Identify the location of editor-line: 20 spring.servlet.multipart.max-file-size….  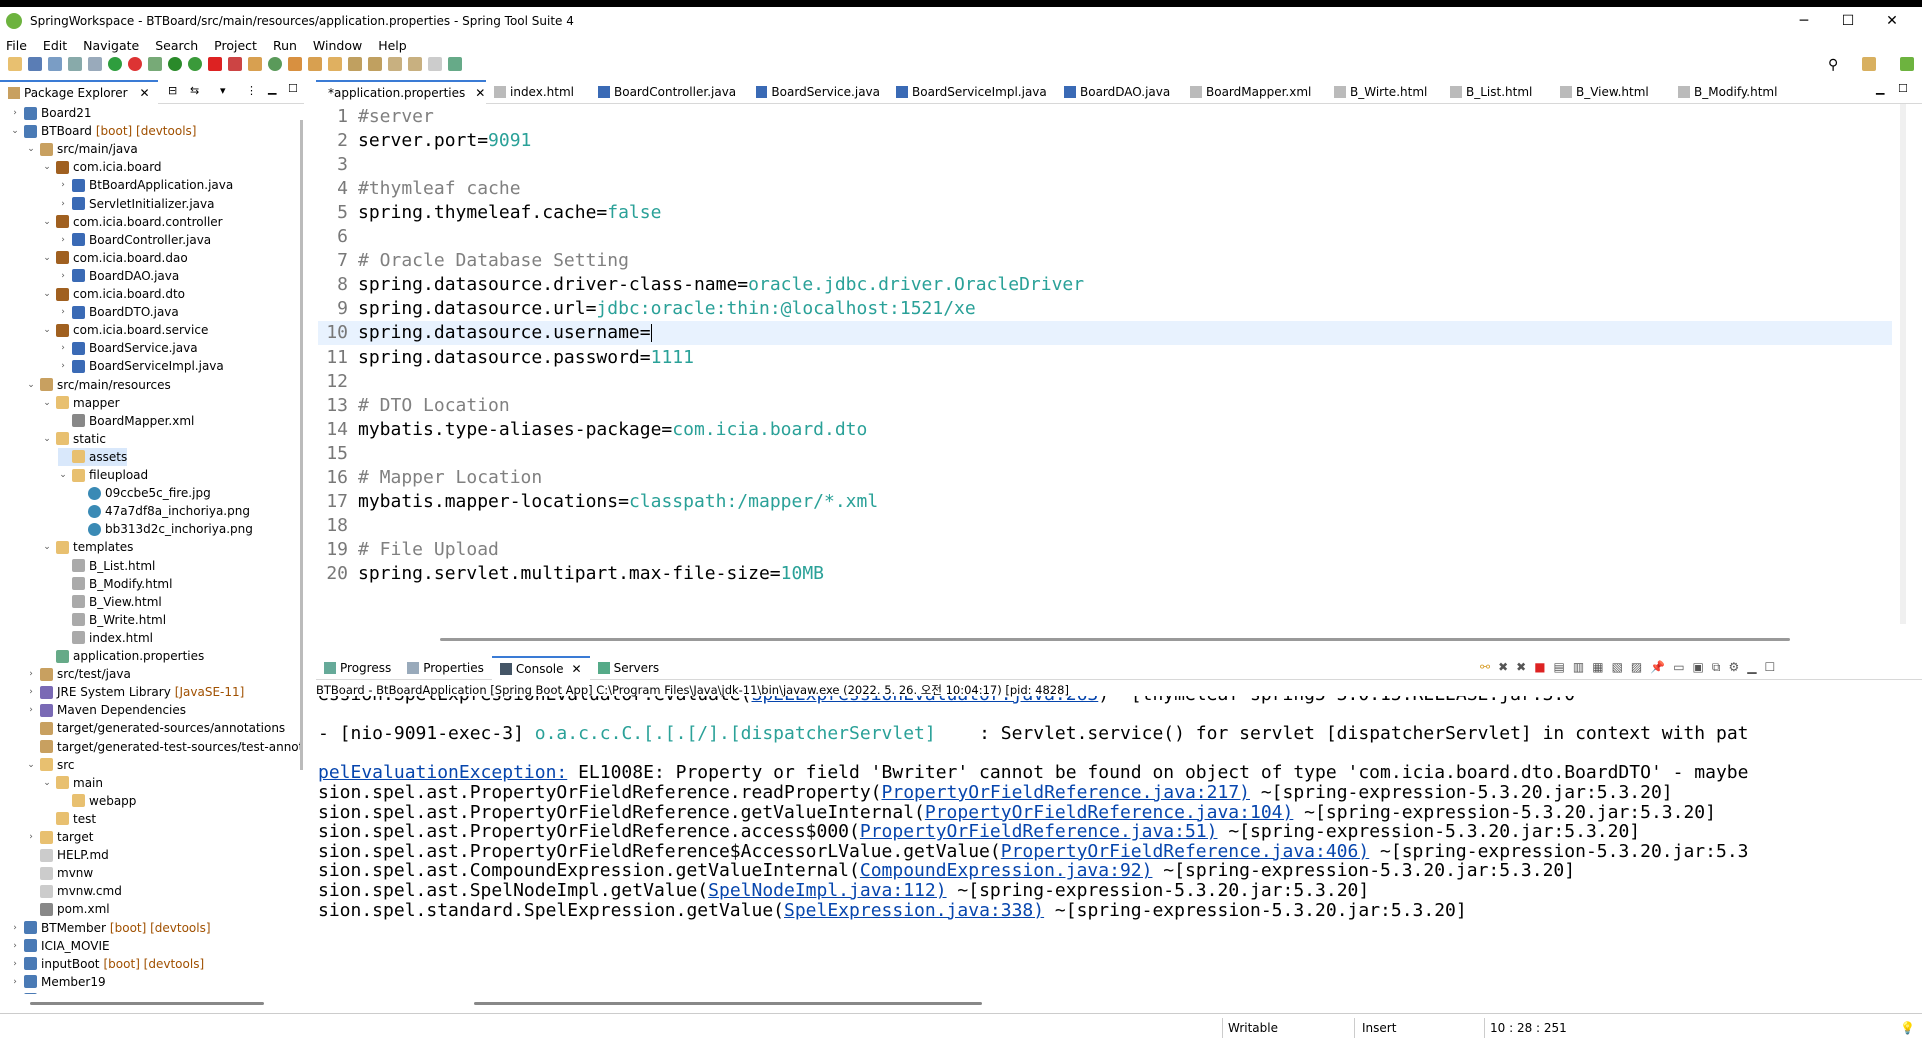
(1105, 574).